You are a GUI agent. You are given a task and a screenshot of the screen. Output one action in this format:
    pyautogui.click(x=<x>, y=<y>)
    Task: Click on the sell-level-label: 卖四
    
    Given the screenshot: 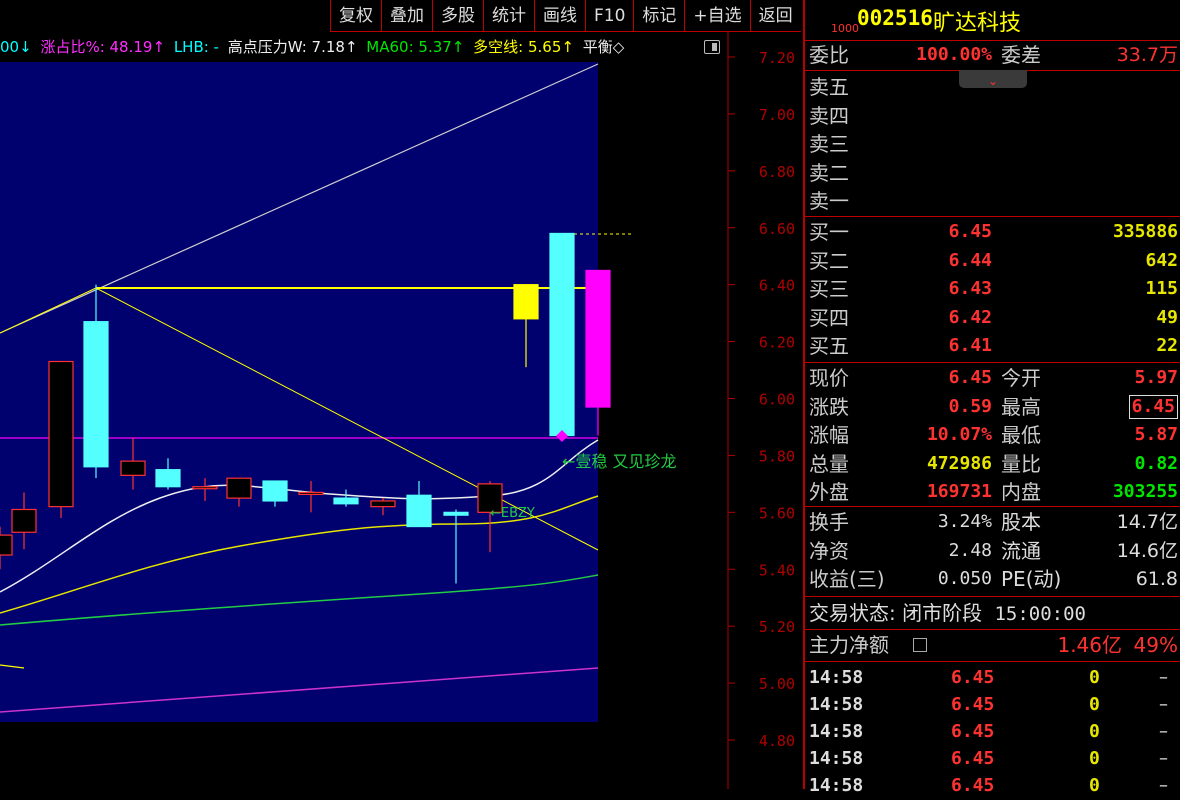 What is the action you would take?
    pyautogui.click(x=829, y=115)
    